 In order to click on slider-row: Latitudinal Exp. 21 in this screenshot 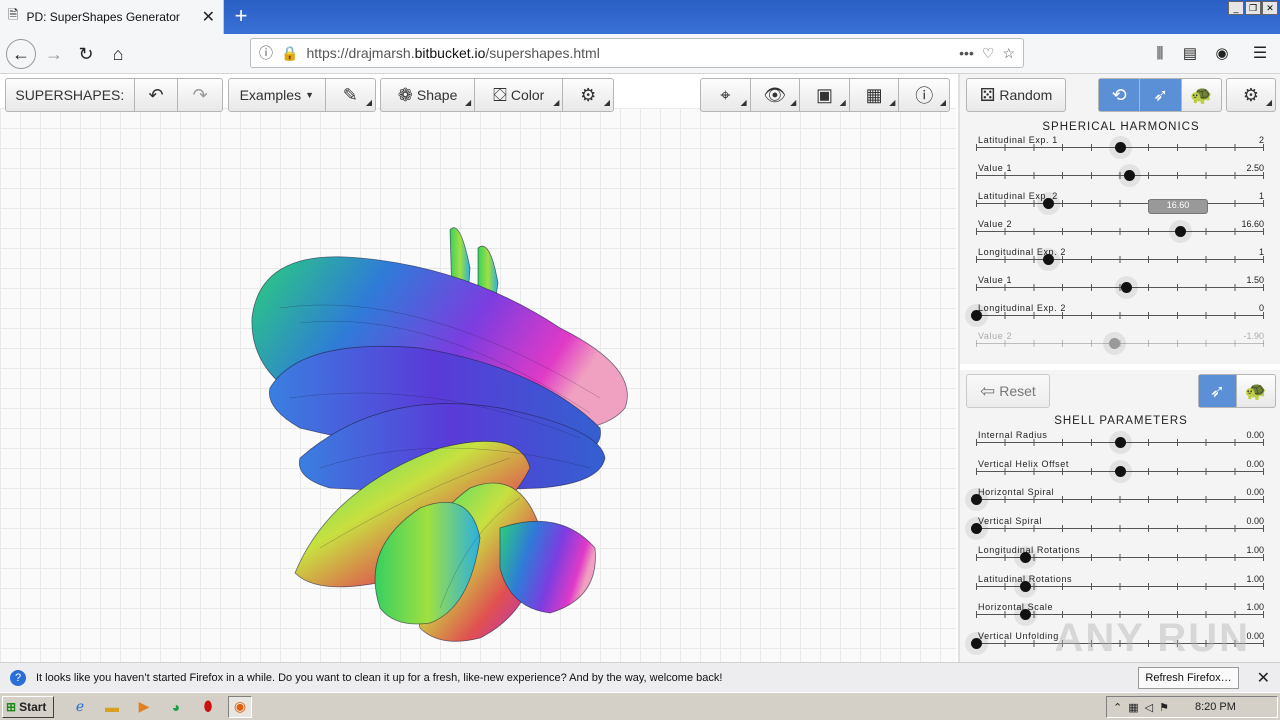, I will do `click(1120, 205)`.